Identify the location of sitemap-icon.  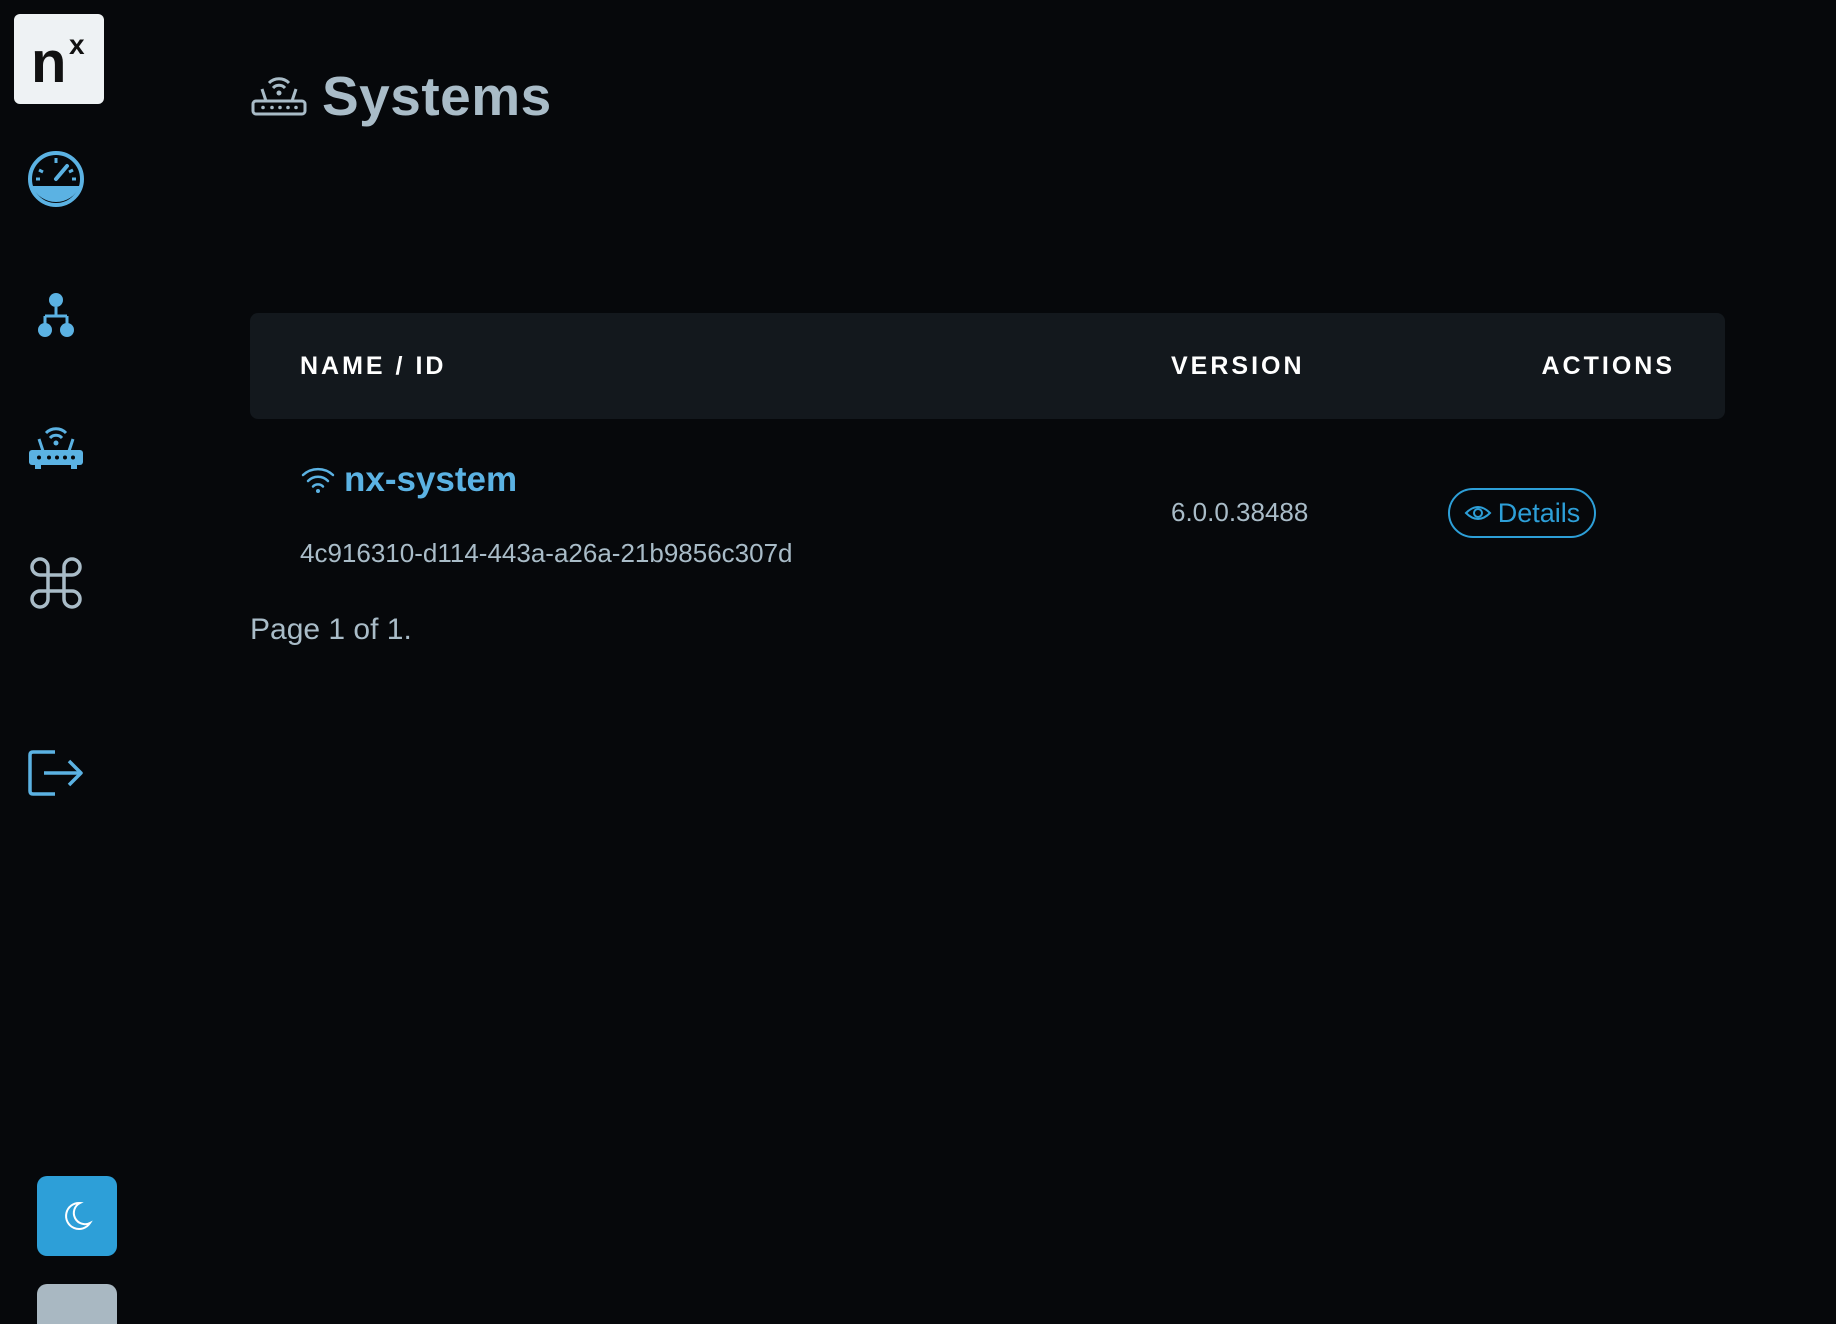
(56, 315).